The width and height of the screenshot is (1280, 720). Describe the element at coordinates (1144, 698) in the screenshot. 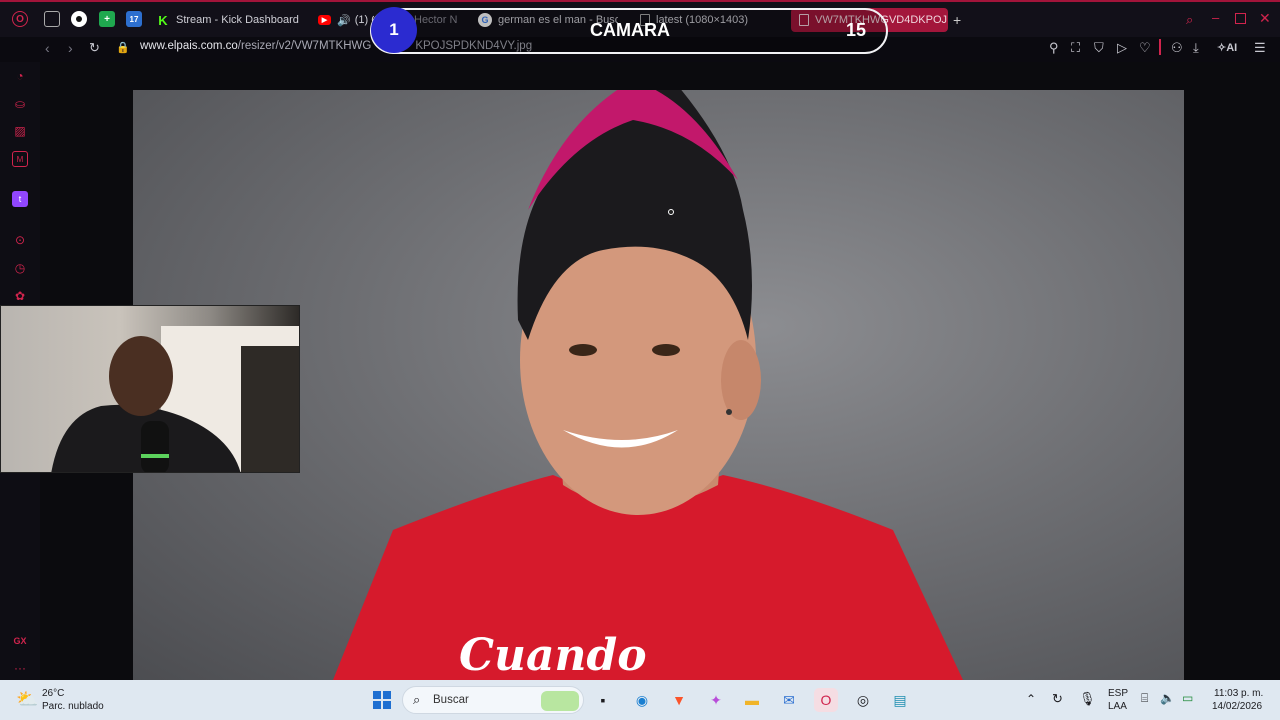

I see `network-icon: ⌸` at that location.